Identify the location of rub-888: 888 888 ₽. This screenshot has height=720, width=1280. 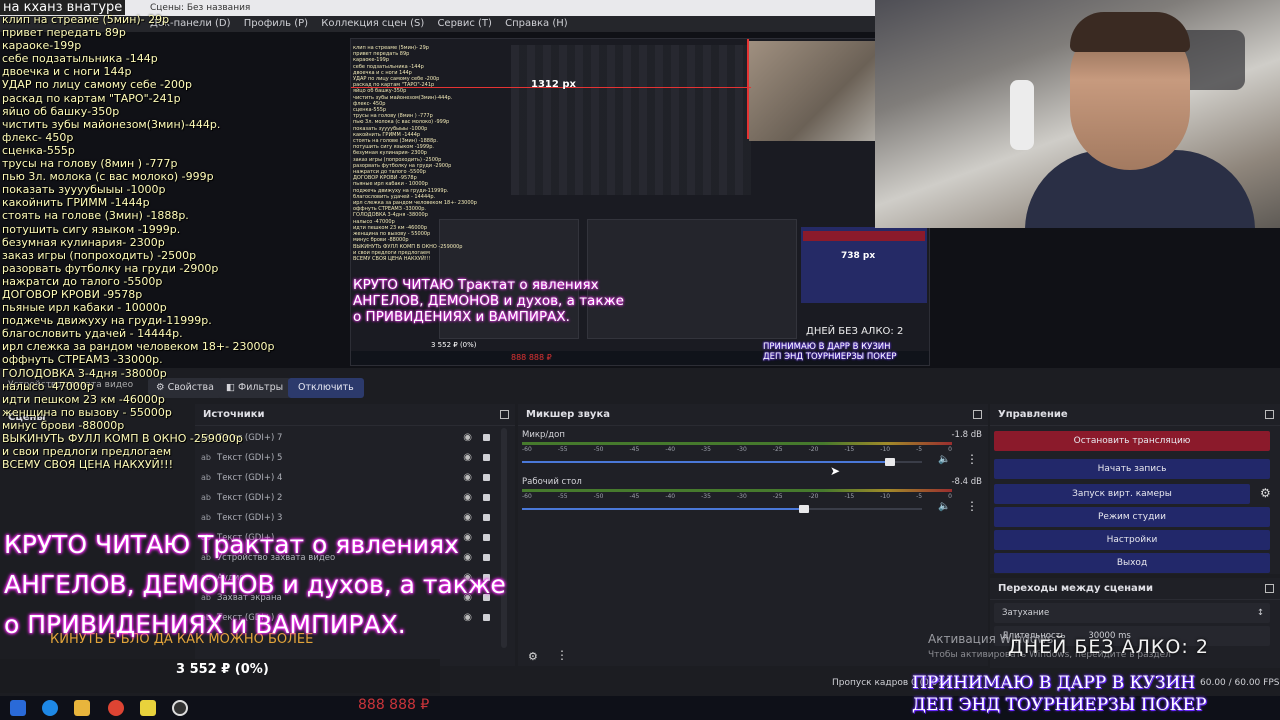
(394, 705).